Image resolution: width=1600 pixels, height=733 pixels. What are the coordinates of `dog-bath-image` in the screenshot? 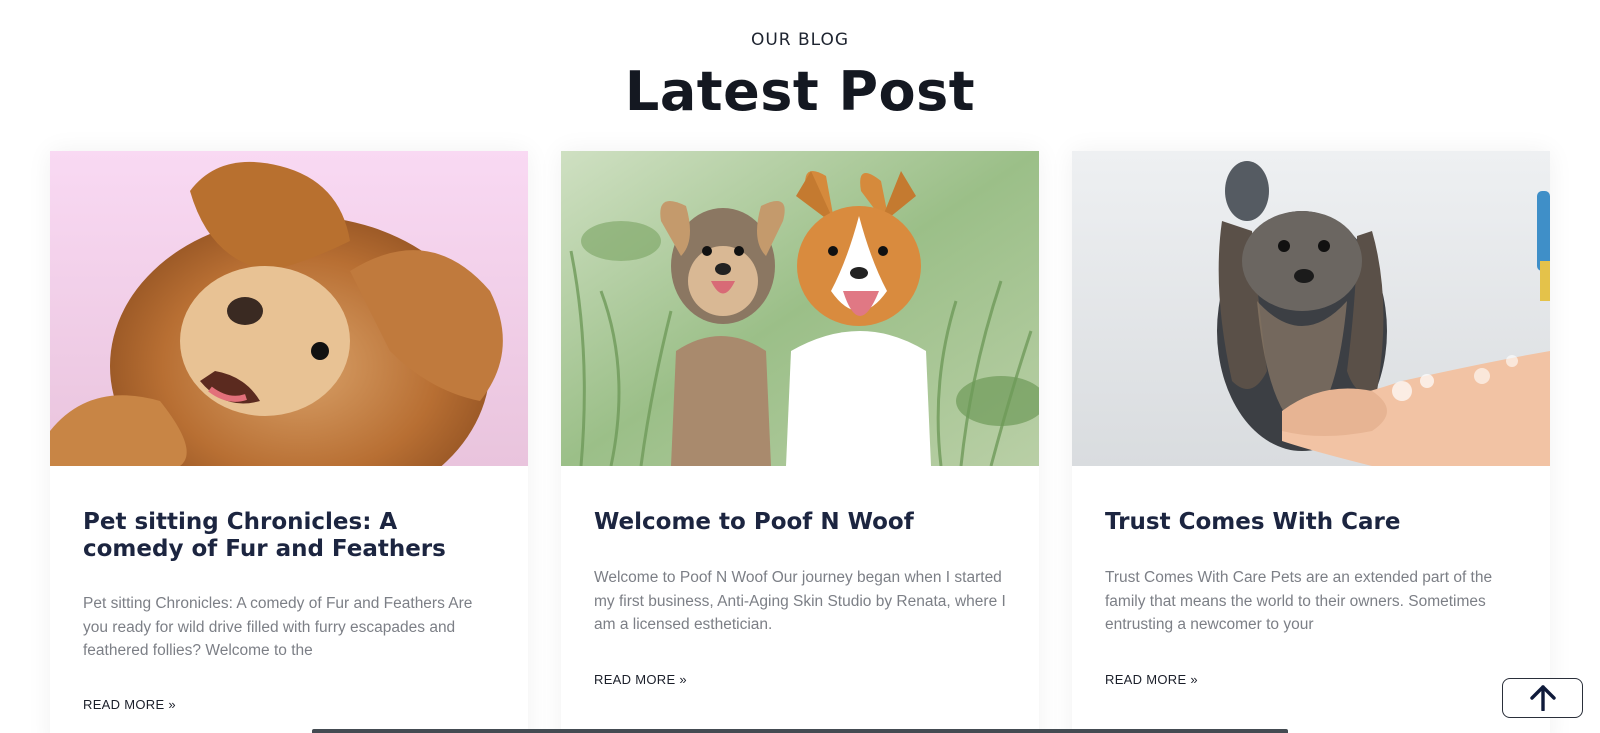 It's located at (1311, 308).